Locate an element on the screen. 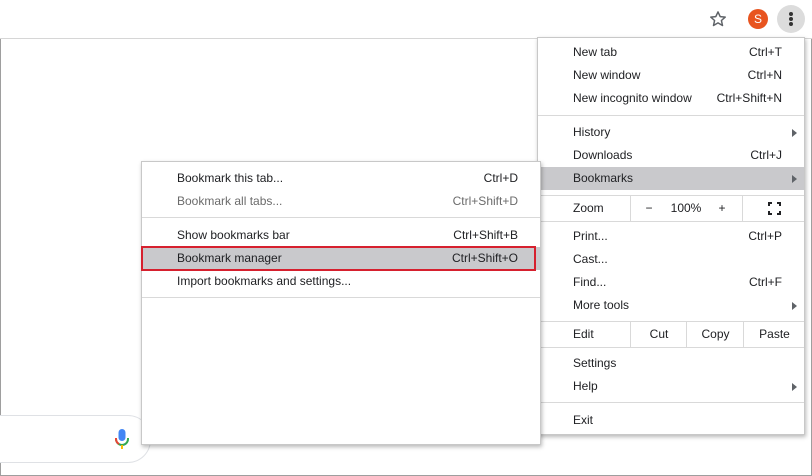  menu-item-print: Print... Ctrl+P is located at coordinates (671, 236).